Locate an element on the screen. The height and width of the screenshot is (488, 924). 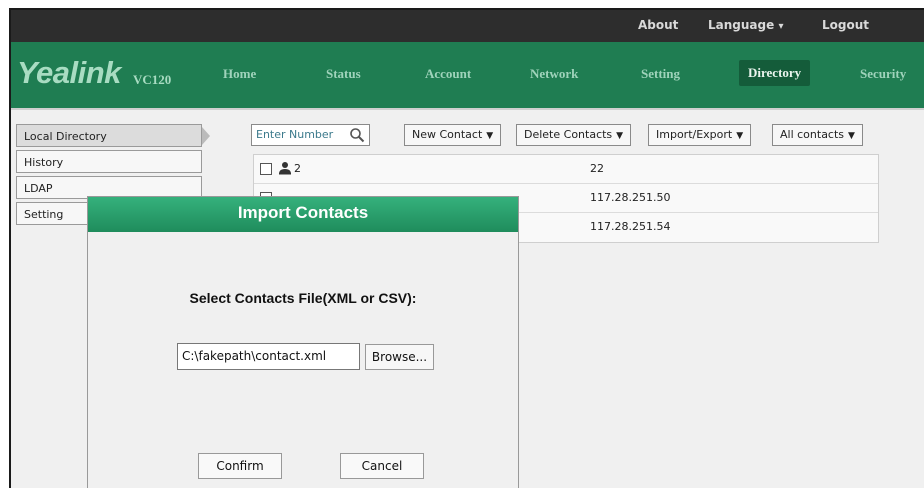
top-utility-bar: About Language ▾ Logout is located at coordinates (467, 26).